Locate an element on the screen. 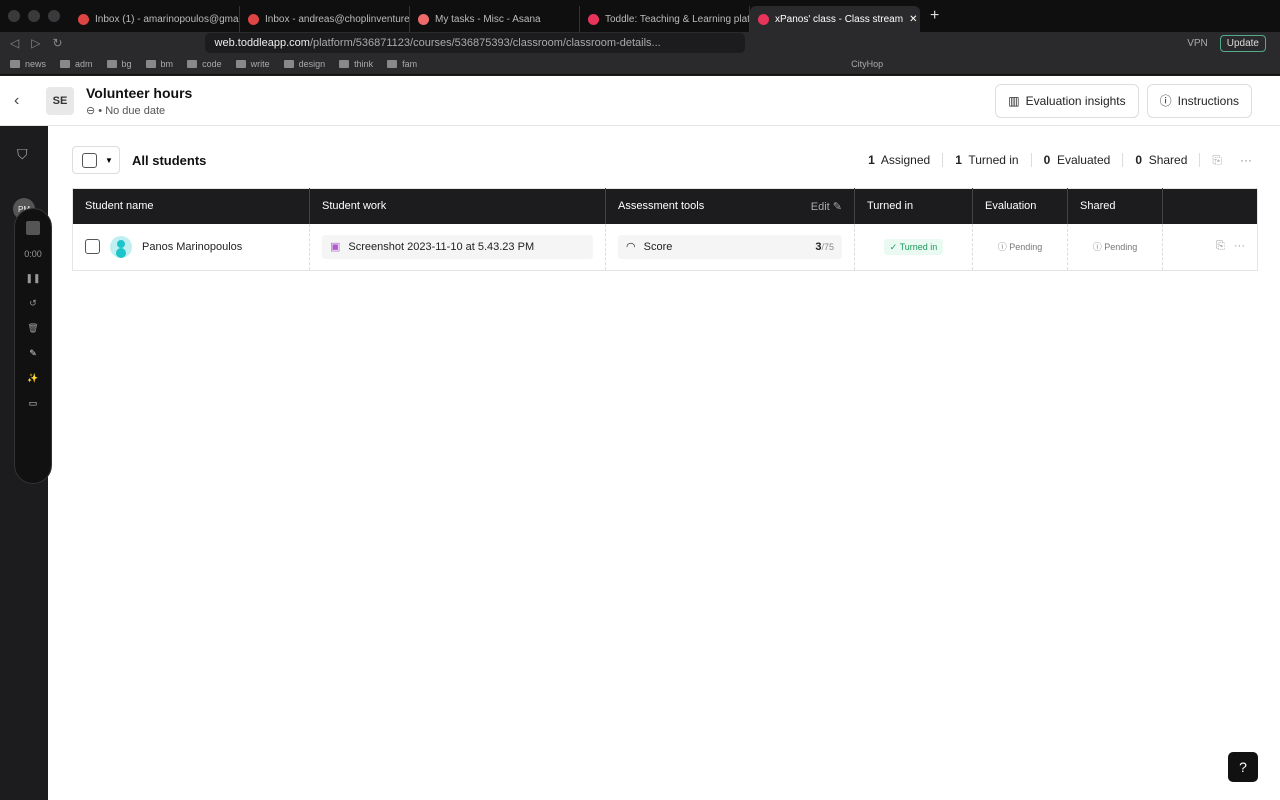 The width and height of the screenshot is (1280, 800). student-name: Panos Marinopoulos is located at coordinates (192, 247).